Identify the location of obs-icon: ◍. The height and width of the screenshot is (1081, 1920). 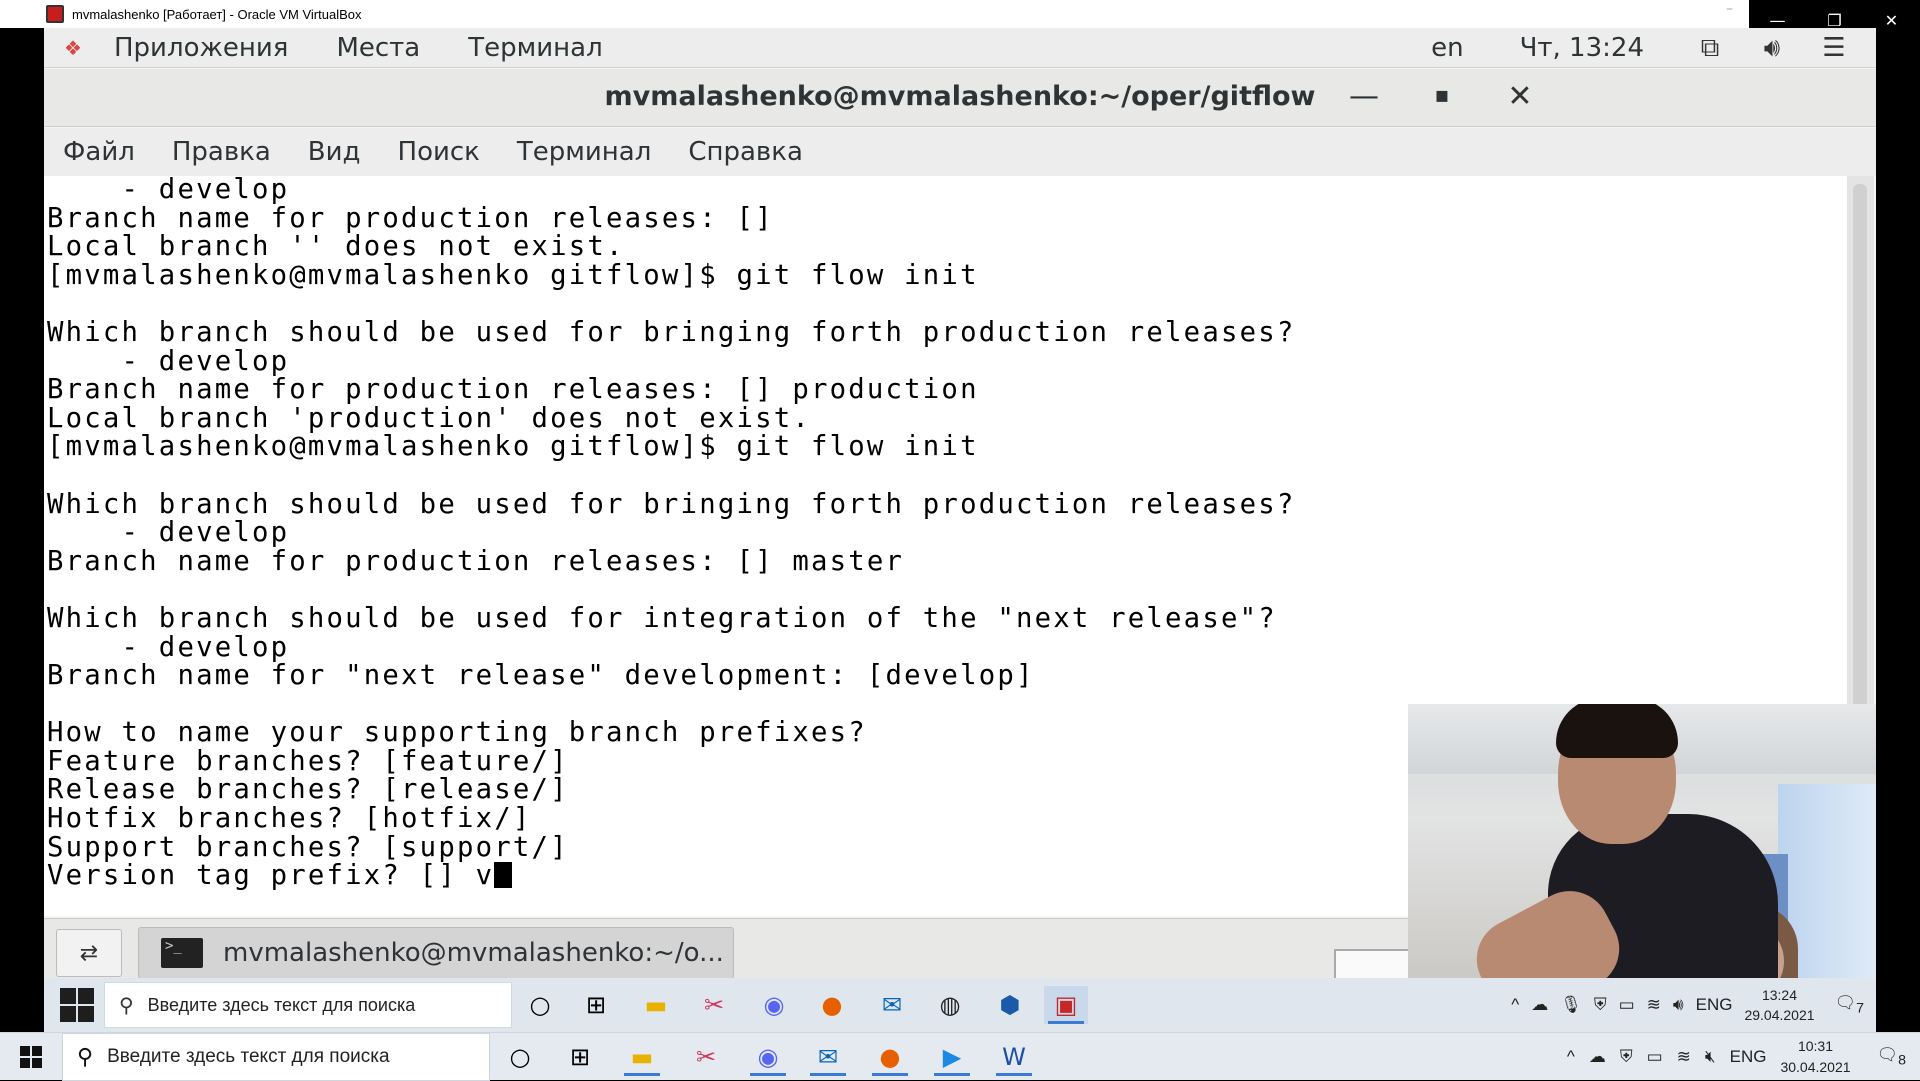
(950, 1005).